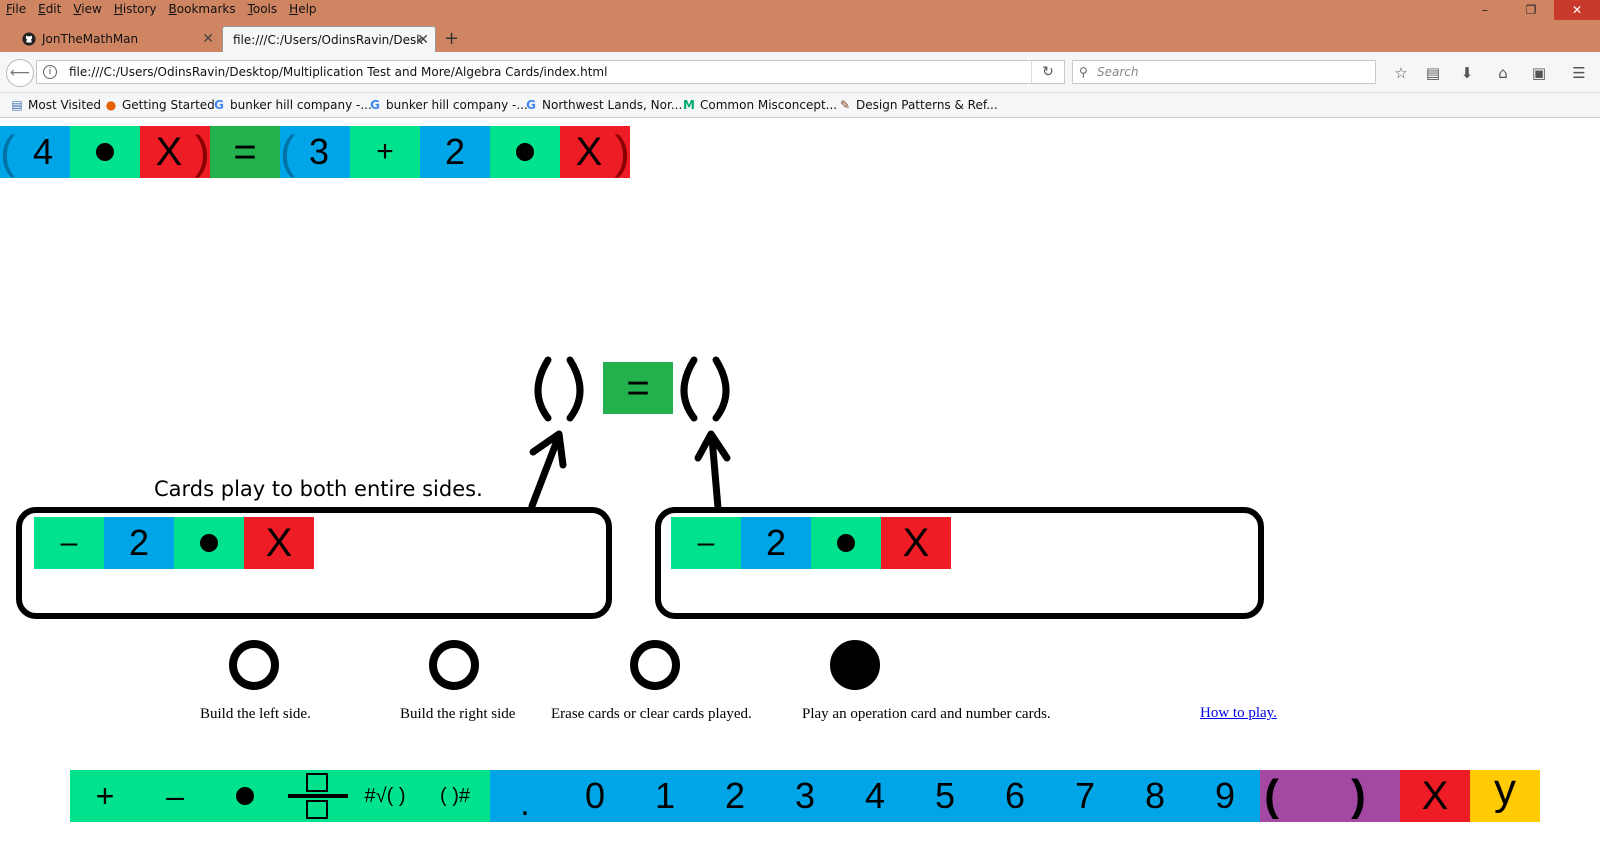 The height and width of the screenshot is (860, 1600). I want to click on card-value: +, so click(105, 796).